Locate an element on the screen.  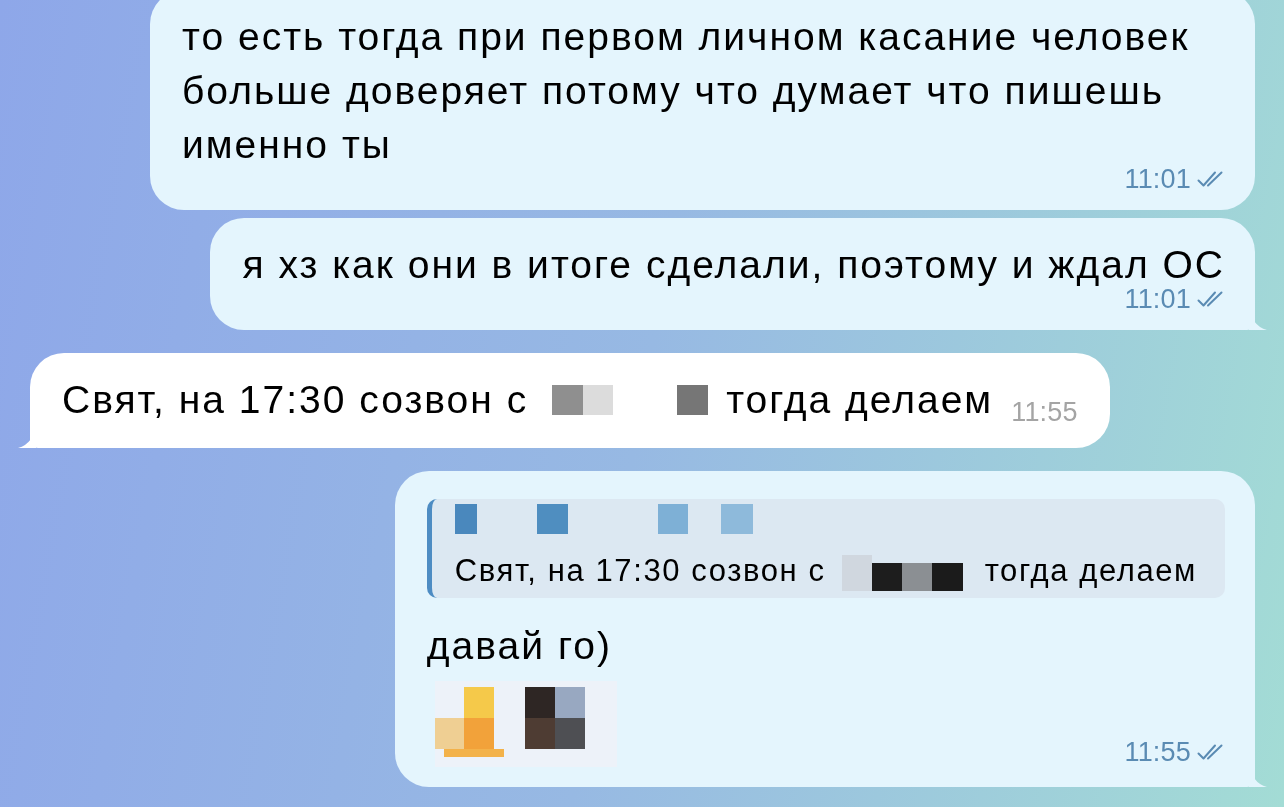
message-text: давай го) is located at coordinates (519, 645).